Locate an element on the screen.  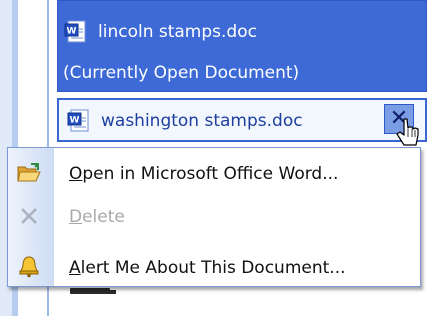
delete-x-icon is located at coordinates (29, 216).